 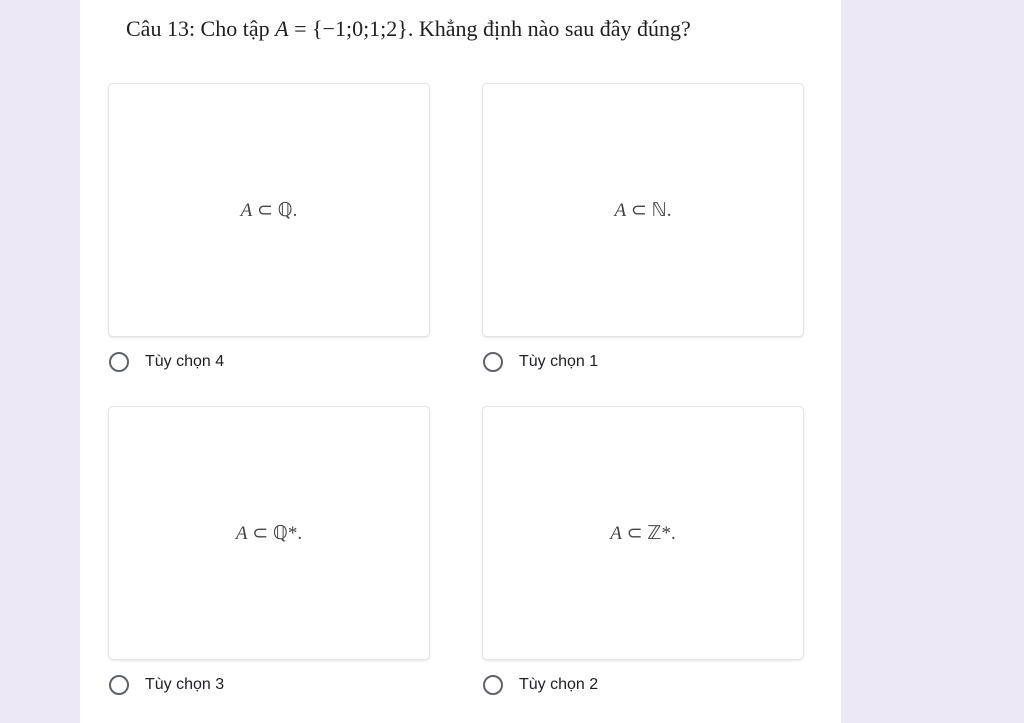 I want to click on set-equals: =, so click(x=300, y=28).